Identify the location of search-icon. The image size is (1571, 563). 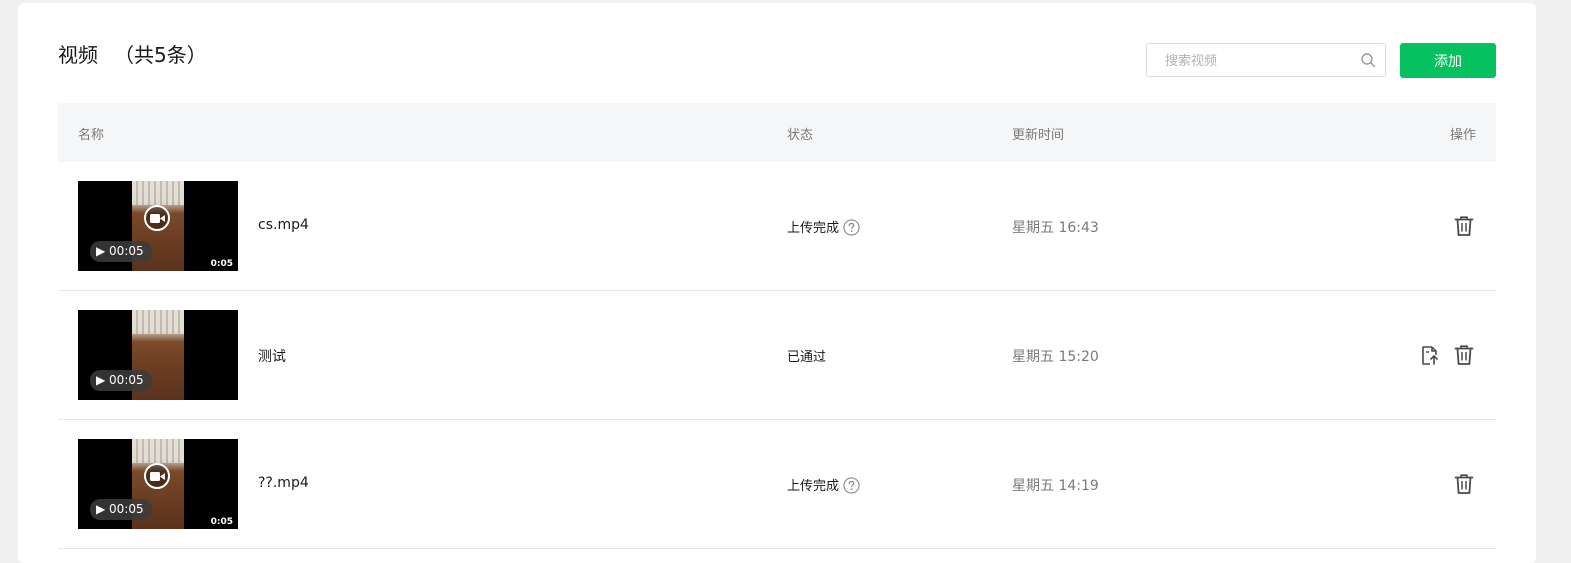
(1368, 60).